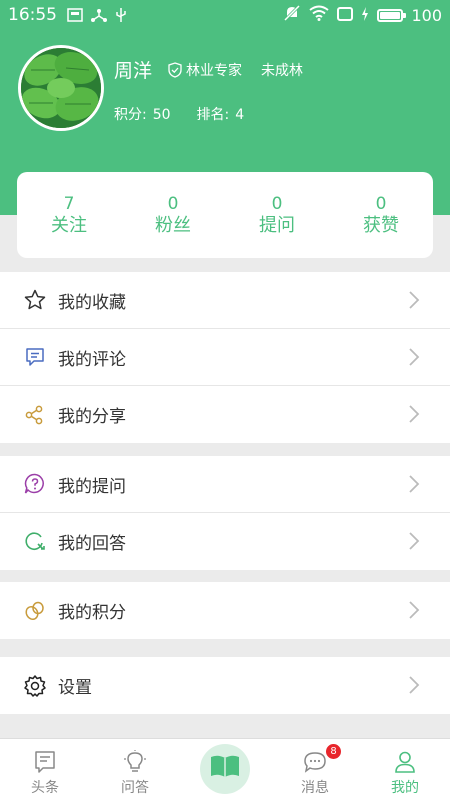 Image resolution: width=450 pixels, height=800 pixels. I want to click on avatar, so click(61, 88).